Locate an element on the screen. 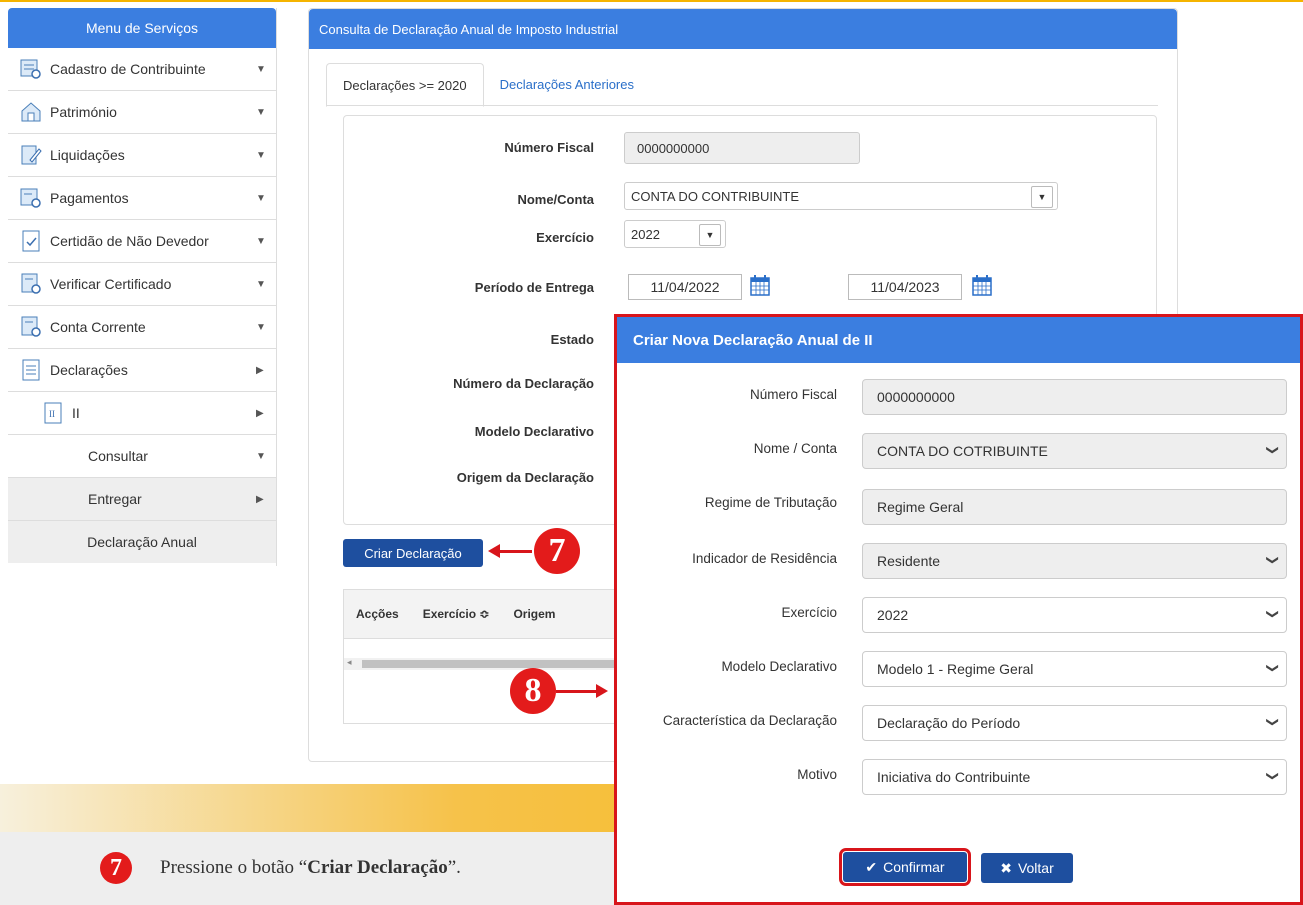 The height and width of the screenshot is (905, 1303). modal-regime-field: Regime Geral is located at coordinates (1074, 507).